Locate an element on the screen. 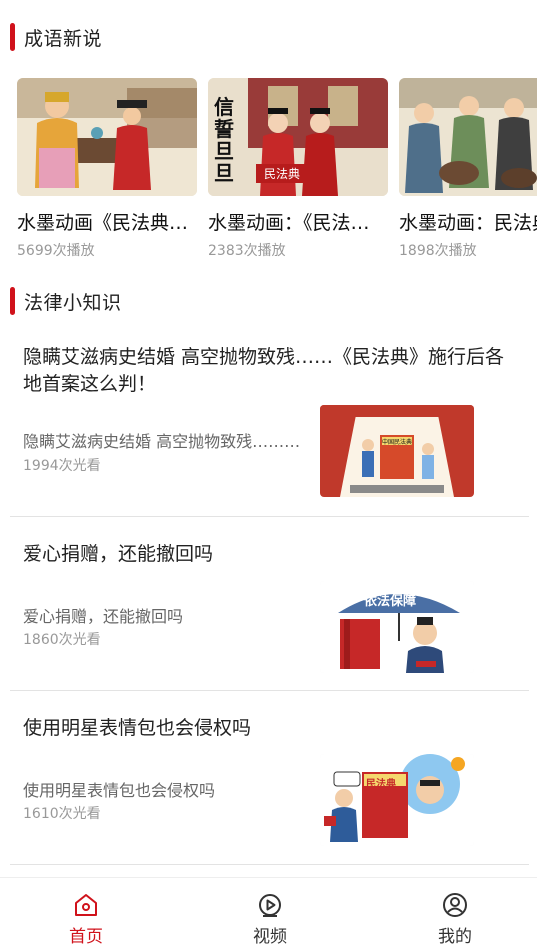  video-card: 水墨动画《民法典》：成语新说… 5699次播放 is located at coordinates (107, 168).